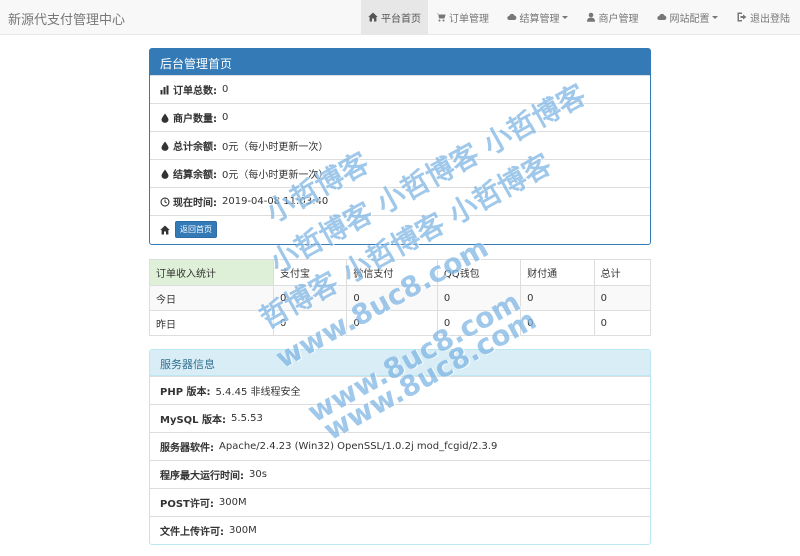  I want to click on main-nav: 平台首页 订单管理 结算管理 商户管理 网站配置 退出登陆, so click(580, 17).